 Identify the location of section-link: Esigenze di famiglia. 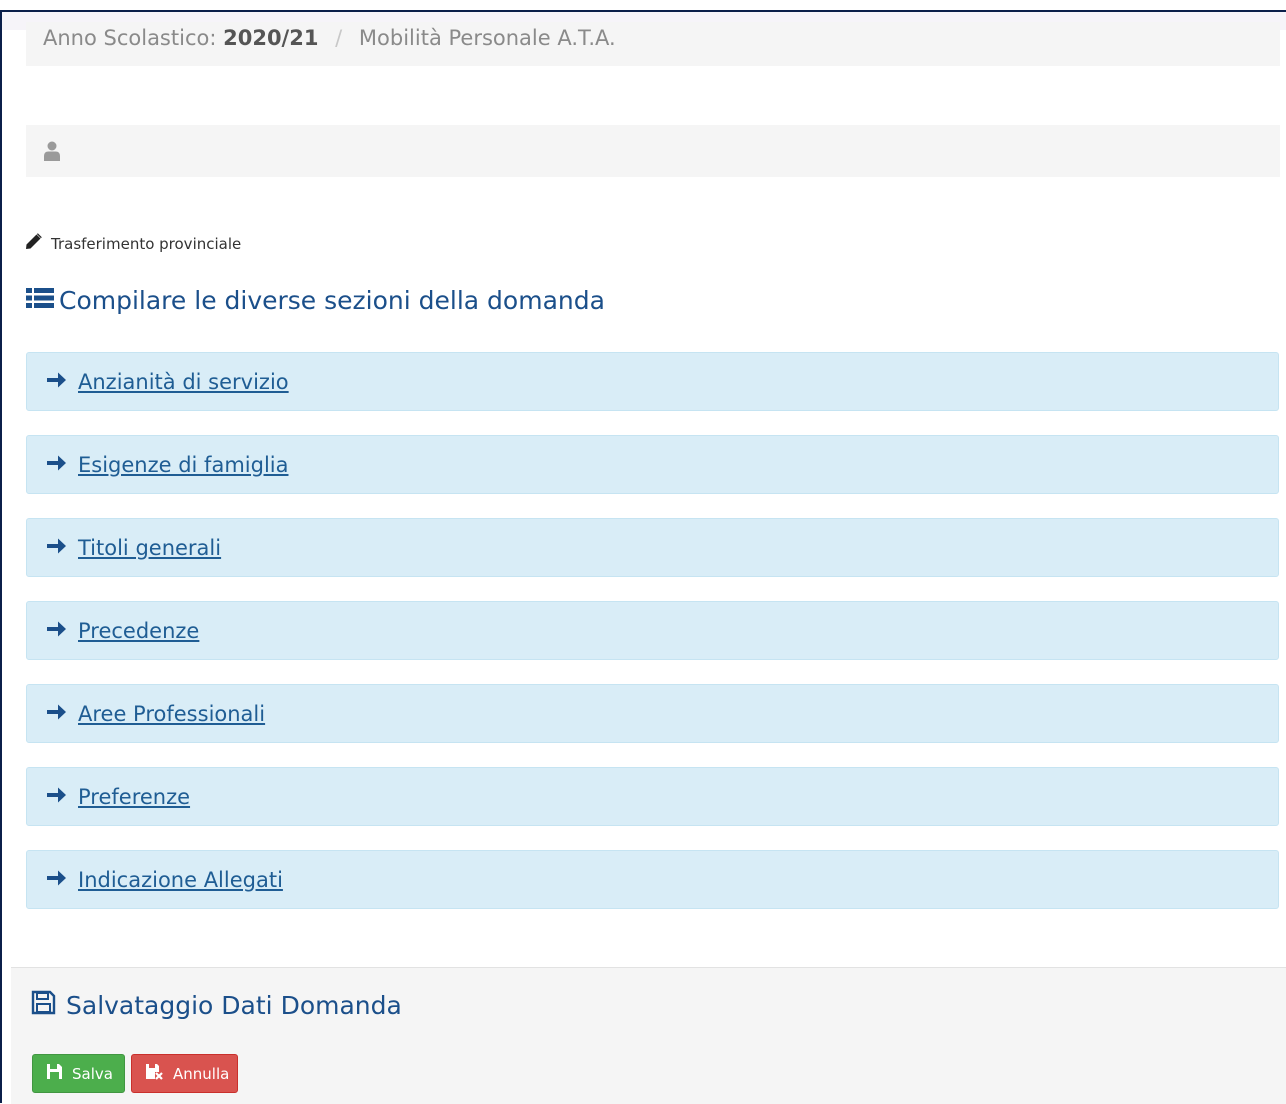
(183, 465).